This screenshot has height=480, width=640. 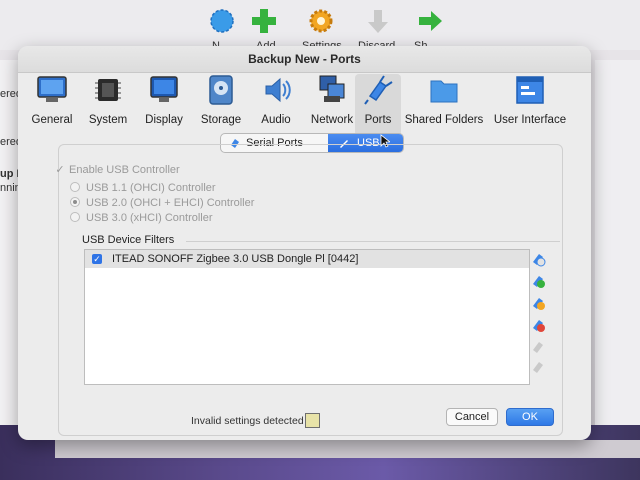 What do you see at coordinates (530, 105) in the screenshot?
I see `category-user-interface: User Interface` at bounding box center [530, 105].